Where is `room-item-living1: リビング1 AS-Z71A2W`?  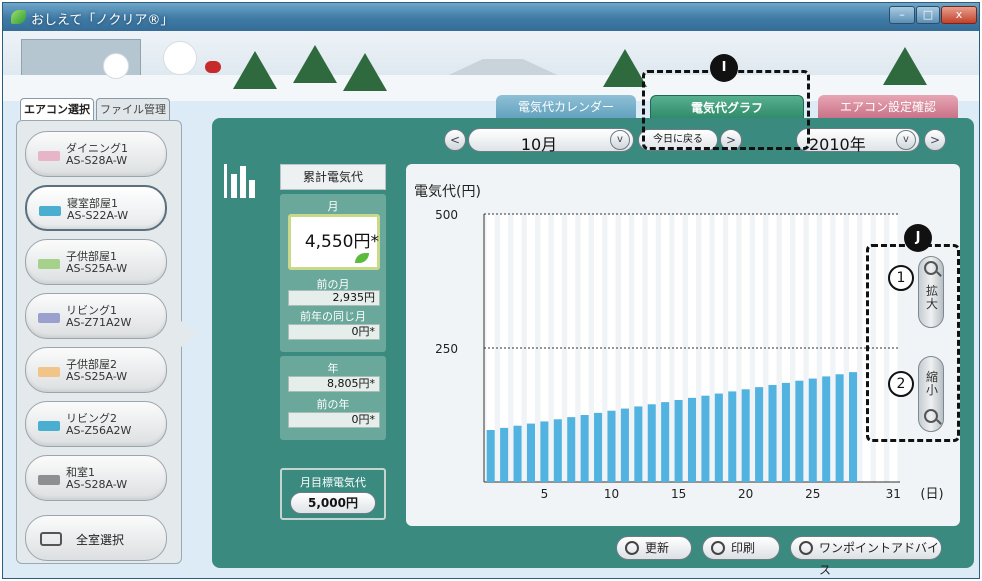
room-item-living1: リビング1 AS-Z71A2W is located at coordinates (96, 316).